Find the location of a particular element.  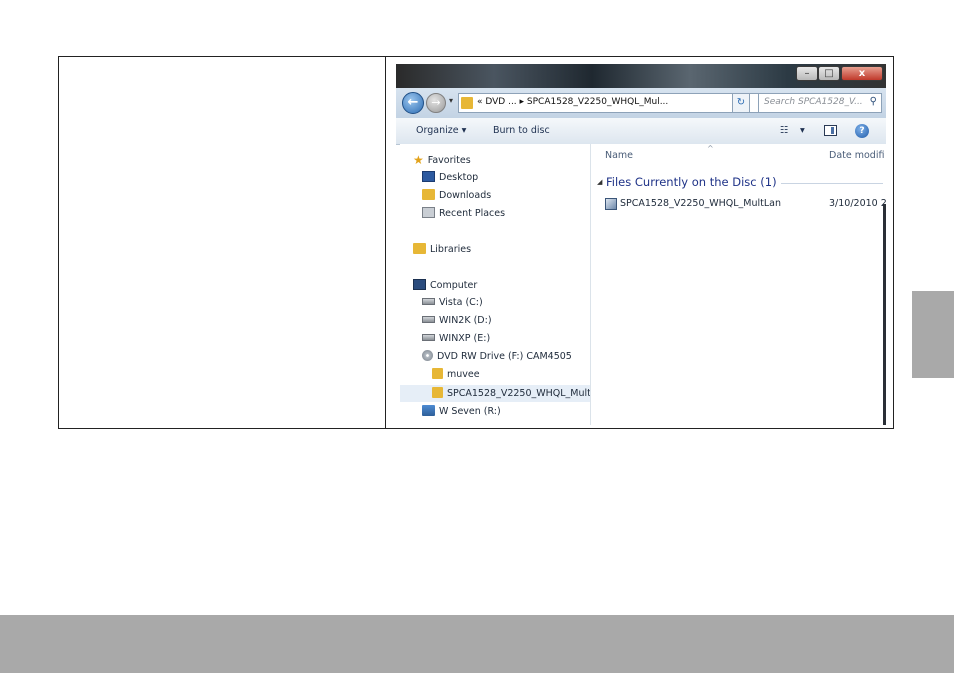

computer-icon is located at coordinates (419, 284).